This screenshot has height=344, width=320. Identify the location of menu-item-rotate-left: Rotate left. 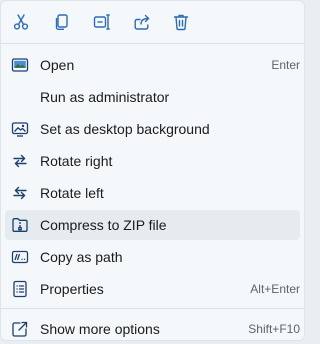
(152, 193).